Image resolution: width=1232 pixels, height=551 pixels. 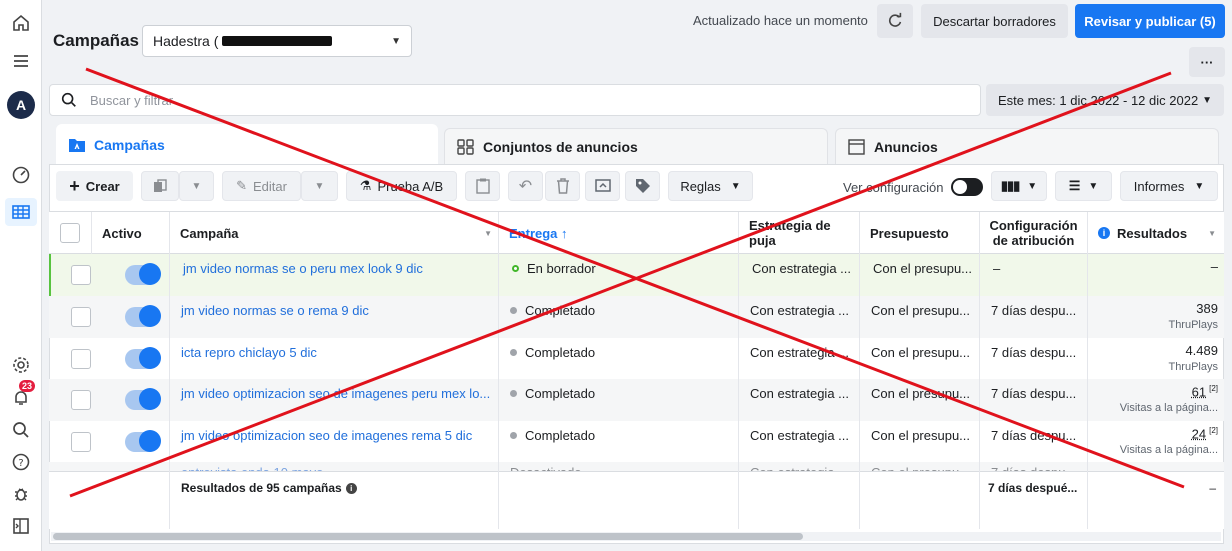 I want to click on date-range-selector: Este mes: 1 dic 2022 - 12 dic 2022 ▼, so click(x=1105, y=100).